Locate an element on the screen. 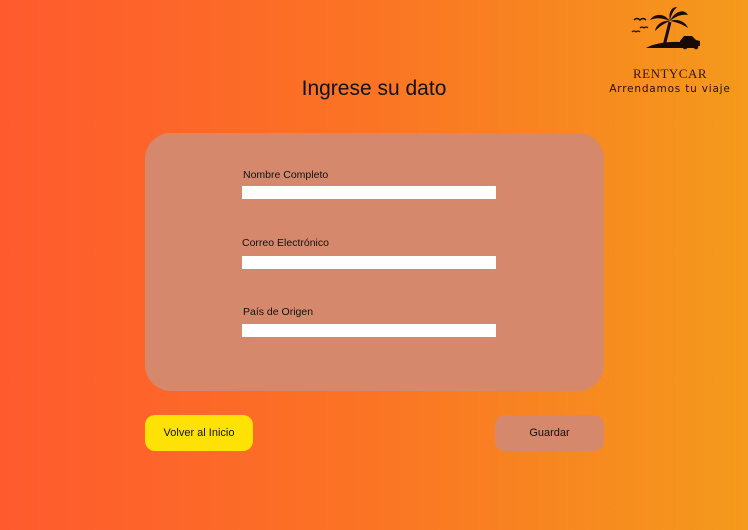 The image size is (748, 530). palm-island-car-icon is located at coordinates (665, 28).